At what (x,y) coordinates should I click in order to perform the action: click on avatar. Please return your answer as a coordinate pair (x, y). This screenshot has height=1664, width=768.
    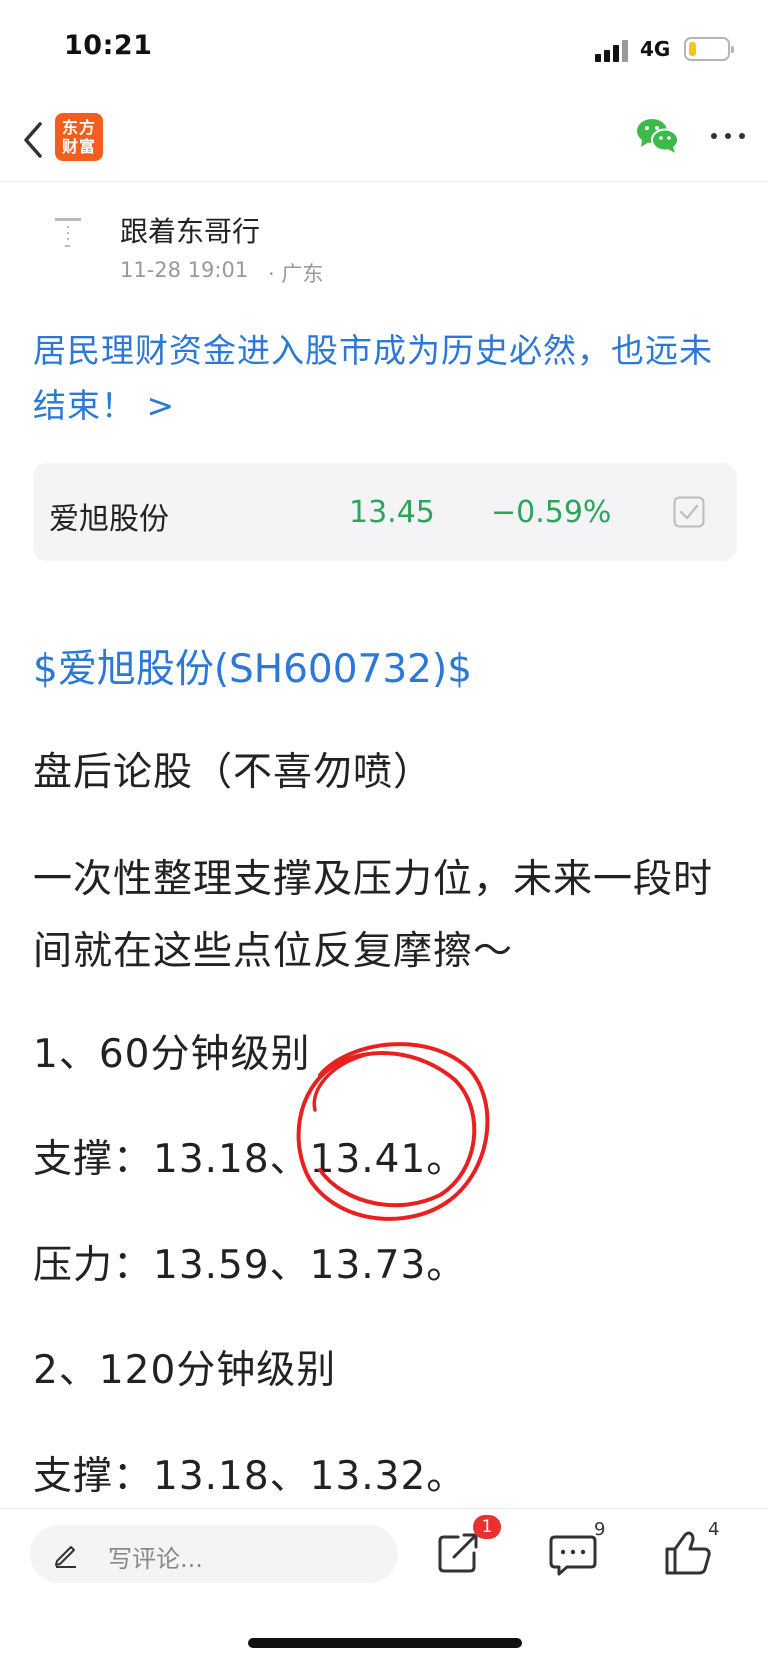
    Looking at the image, I should click on (71, 238).